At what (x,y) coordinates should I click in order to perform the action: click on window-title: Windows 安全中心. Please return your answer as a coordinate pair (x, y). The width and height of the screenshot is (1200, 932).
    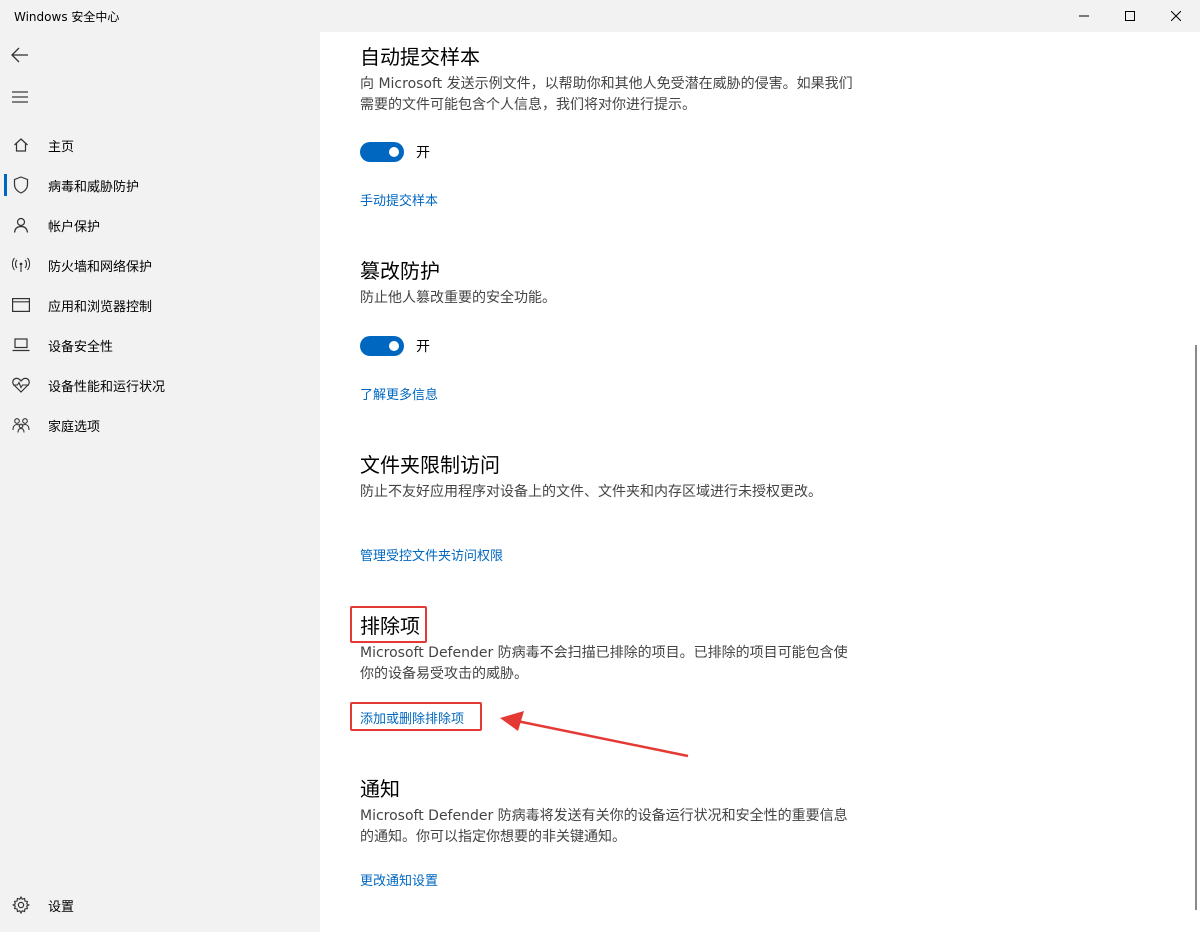
    Looking at the image, I should click on (67, 17).